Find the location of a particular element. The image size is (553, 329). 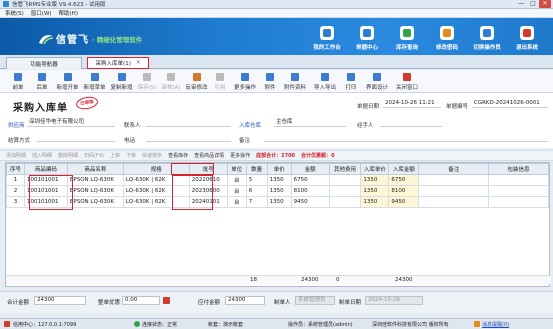

grid-tool-6: 快速排序 is located at coordinates (152, 155).